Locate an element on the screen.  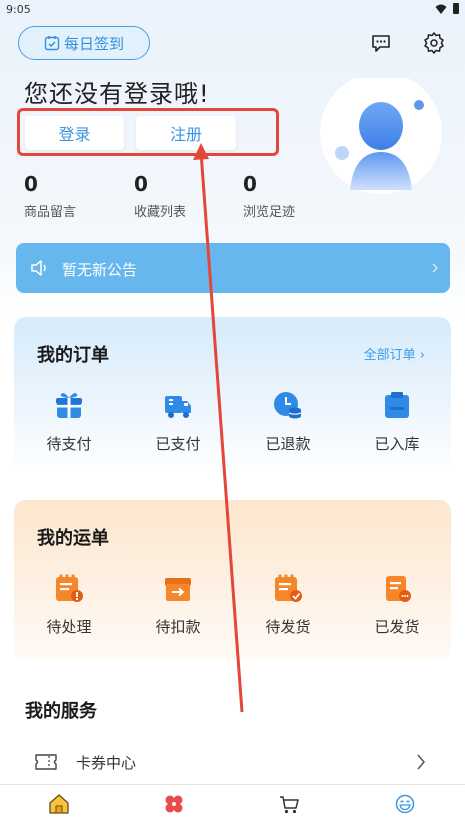
register-button: 注册 is located at coordinates (186, 133).